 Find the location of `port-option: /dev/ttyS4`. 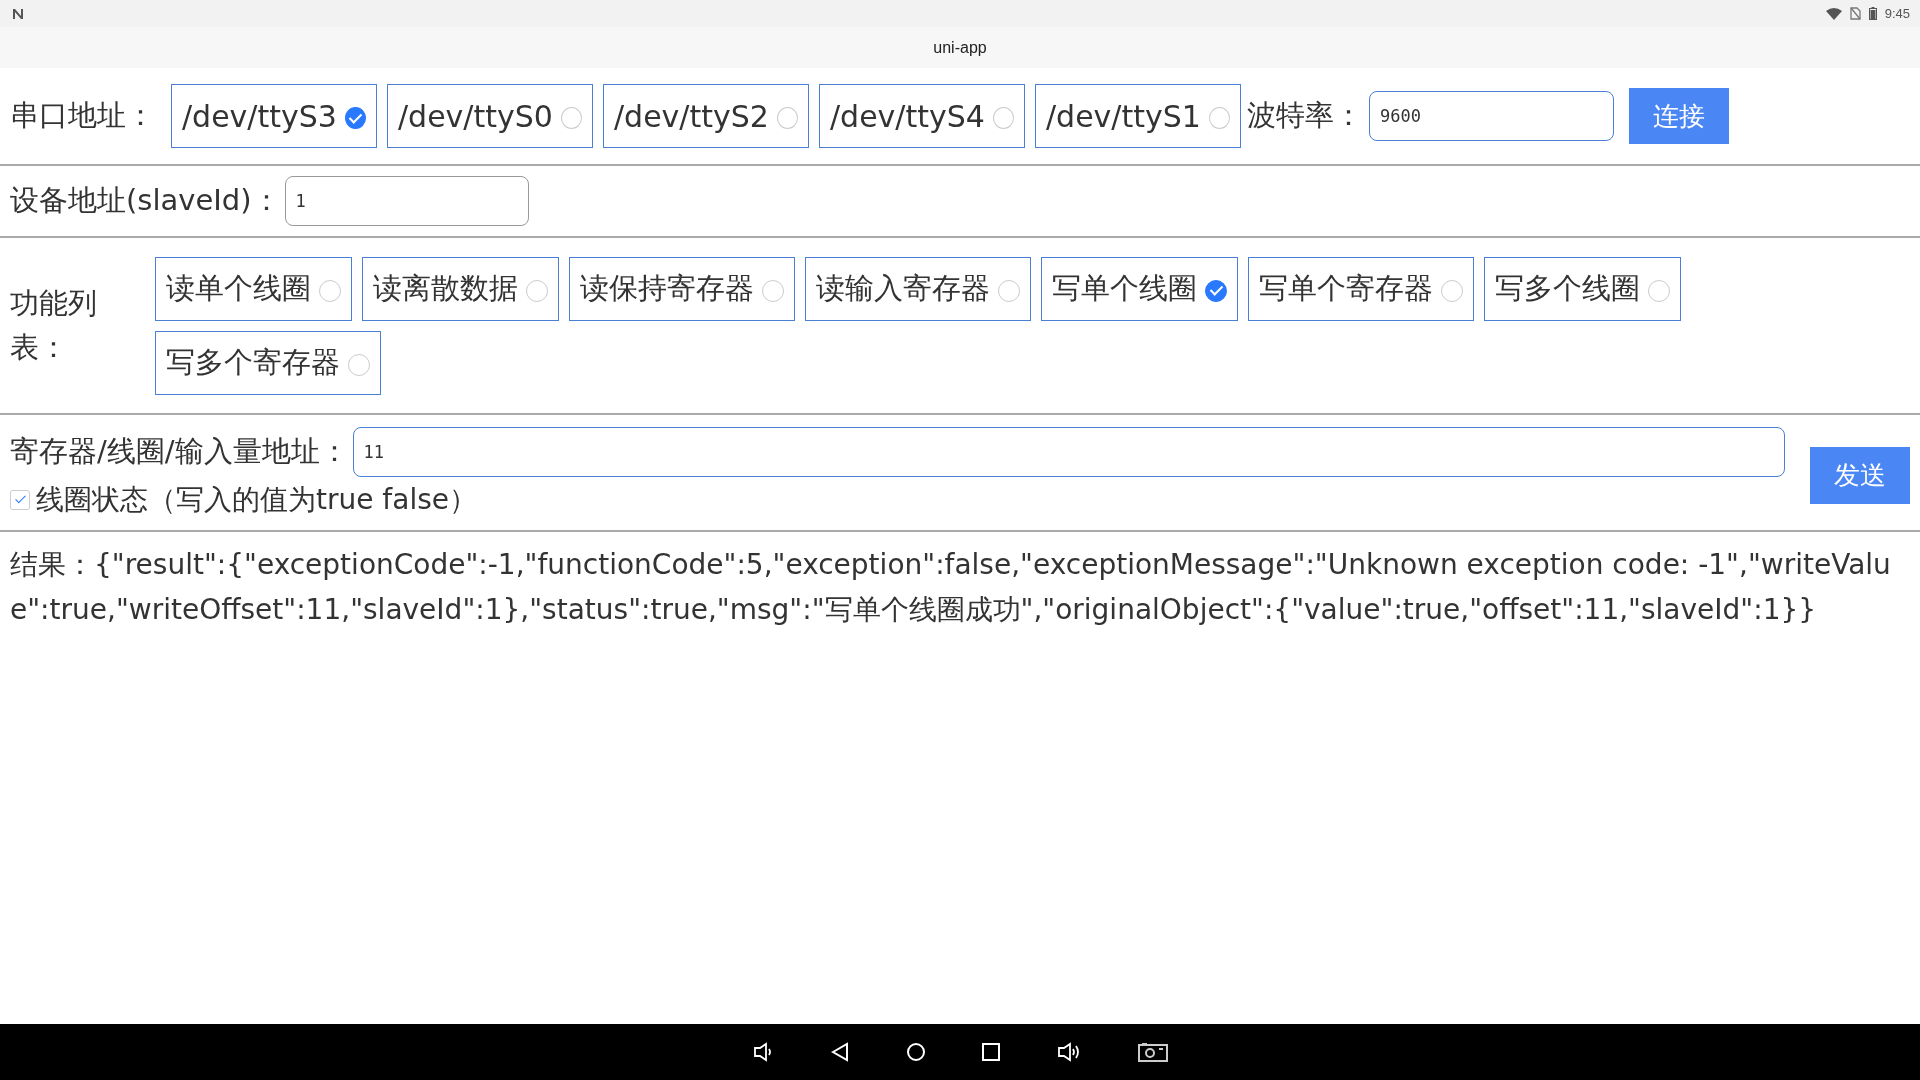

port-option: /dev/ttyS4 is located at coordinates (922, 116).